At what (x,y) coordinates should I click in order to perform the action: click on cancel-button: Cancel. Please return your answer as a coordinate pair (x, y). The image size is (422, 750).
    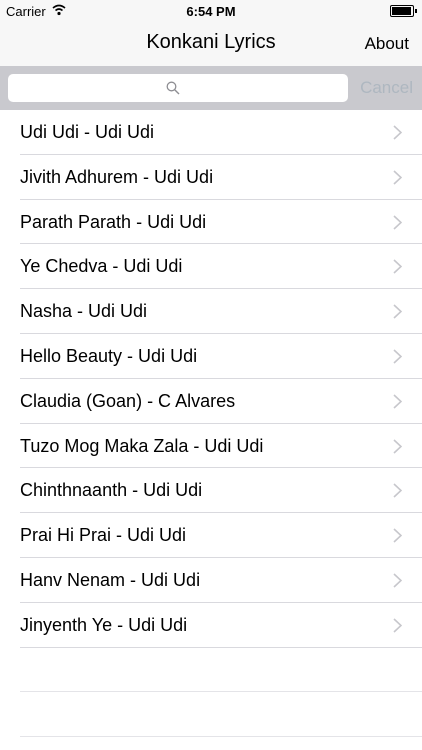
    Looking at the image, I should click on (386, 88).